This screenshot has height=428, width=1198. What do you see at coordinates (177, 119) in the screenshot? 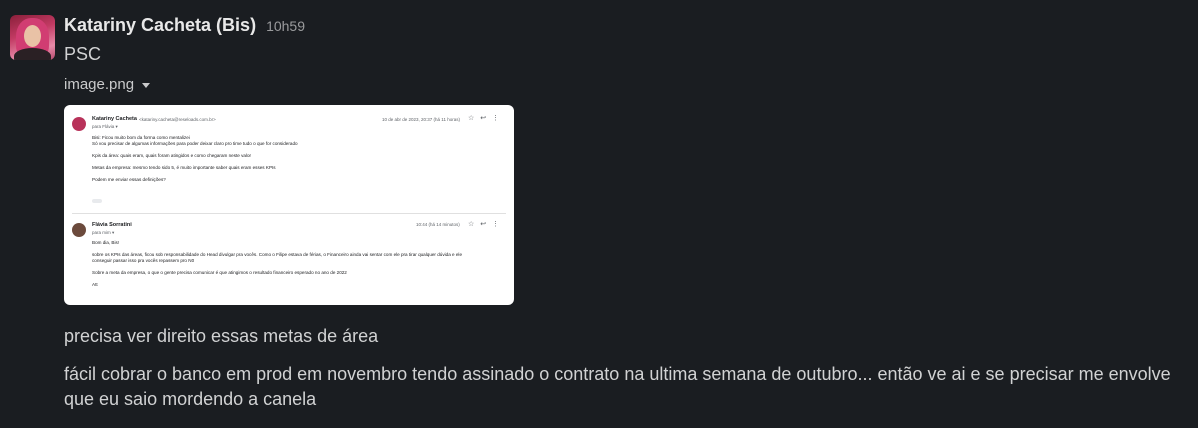
I see `email-address: <katariny.cacheta@reseloads.com.br>` at bounding box center [177, 119].